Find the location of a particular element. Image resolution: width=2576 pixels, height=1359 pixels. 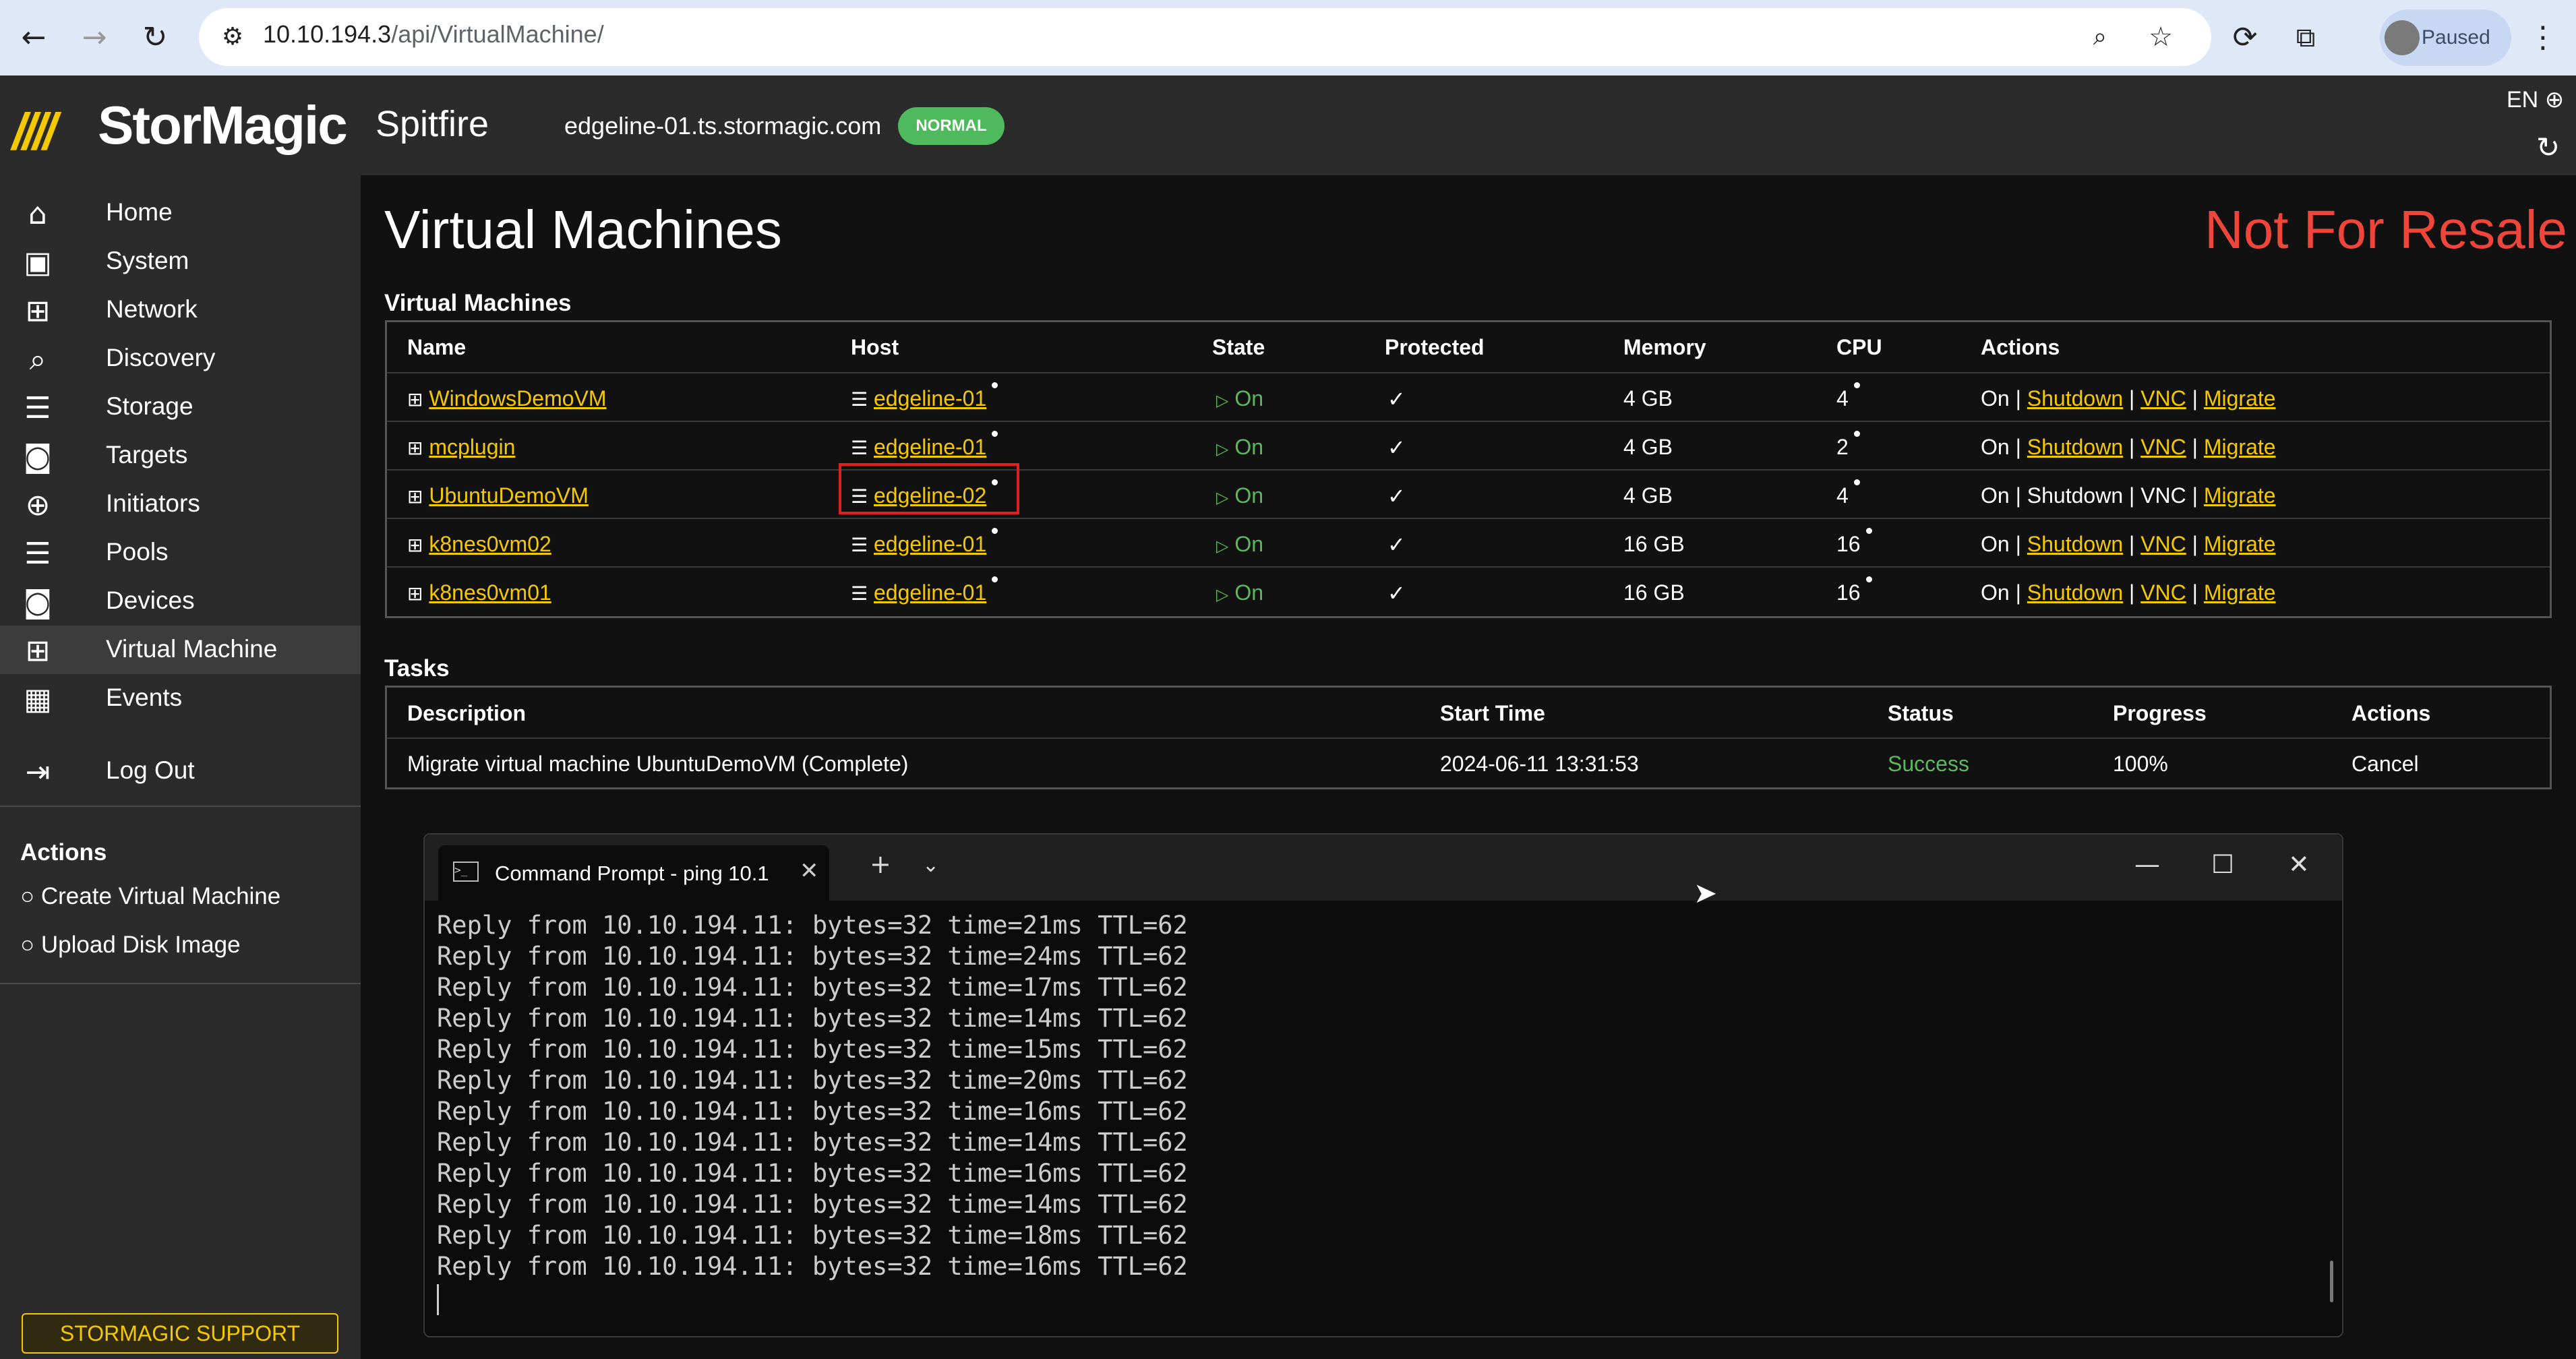

task-progress: 100% is located at coordinates (2140, 764).